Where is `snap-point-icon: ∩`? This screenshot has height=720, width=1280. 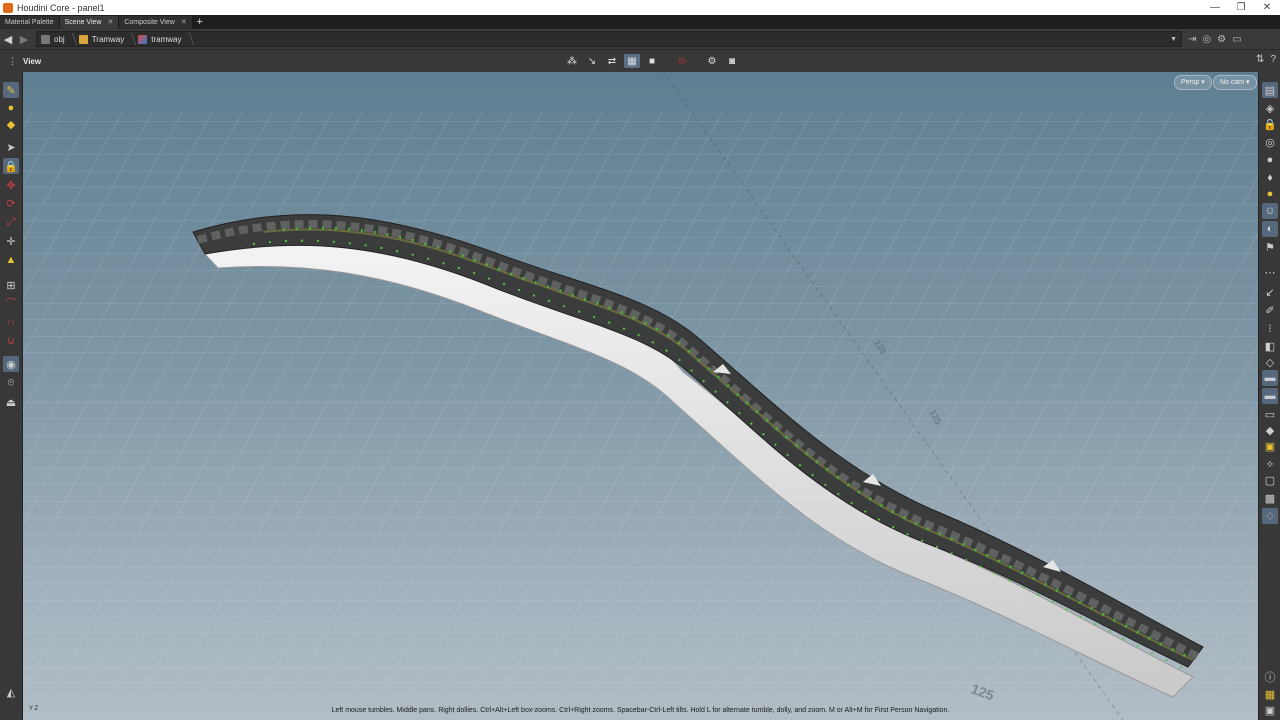
snap-point-icon: ∩ is located at coordinates (11, 322).